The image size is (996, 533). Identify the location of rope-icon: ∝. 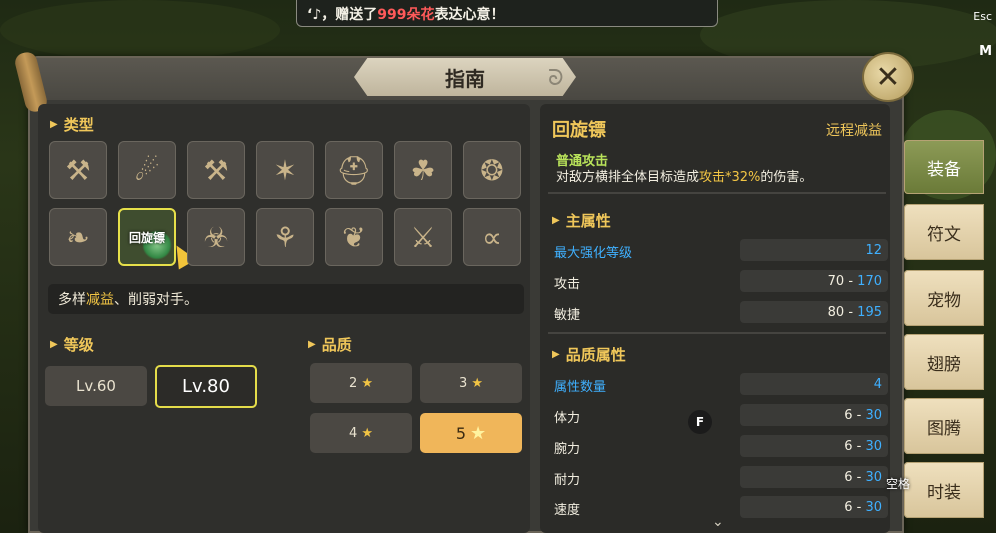
(491, 237).